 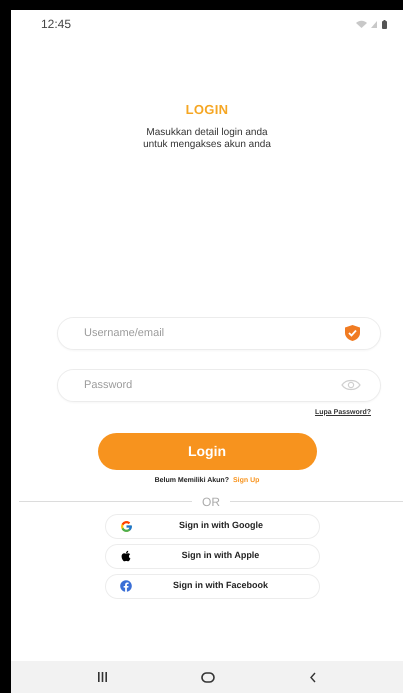 What do you see at coordinates (352, 333) in the screenshot?
I see `shield-check-icon` at bounding box center [352, 333].